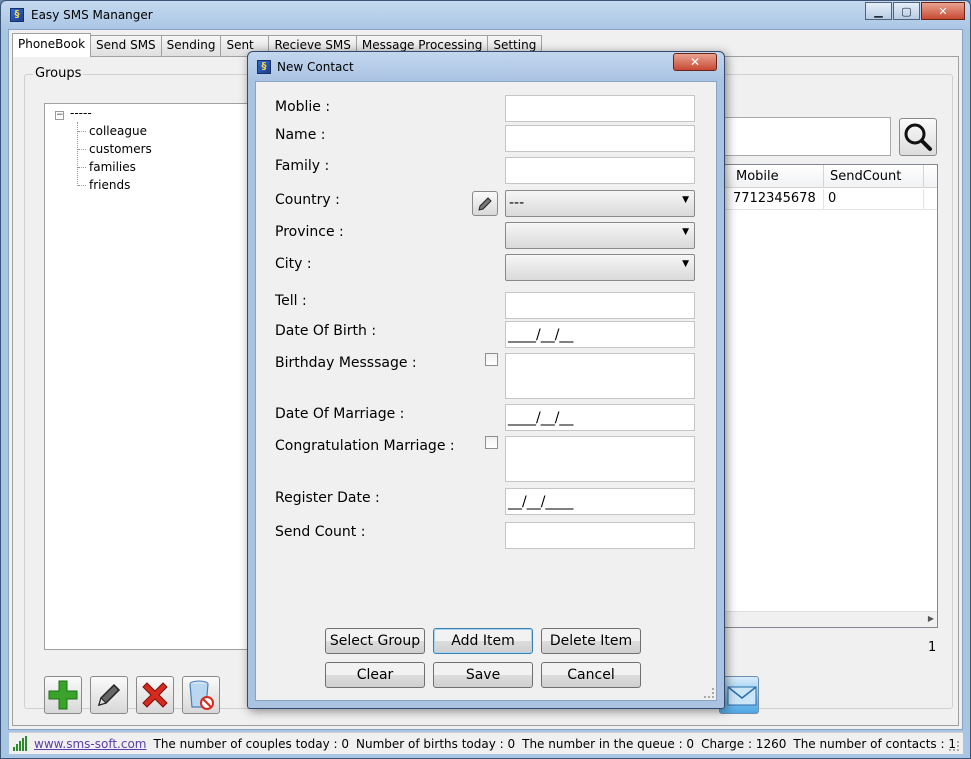 The width and height of the screenshot is (971, 759). What do you see at coordinates (307, 200) in the screenshot?
I see `label-country: Country :` at bounding box center [307, 200].